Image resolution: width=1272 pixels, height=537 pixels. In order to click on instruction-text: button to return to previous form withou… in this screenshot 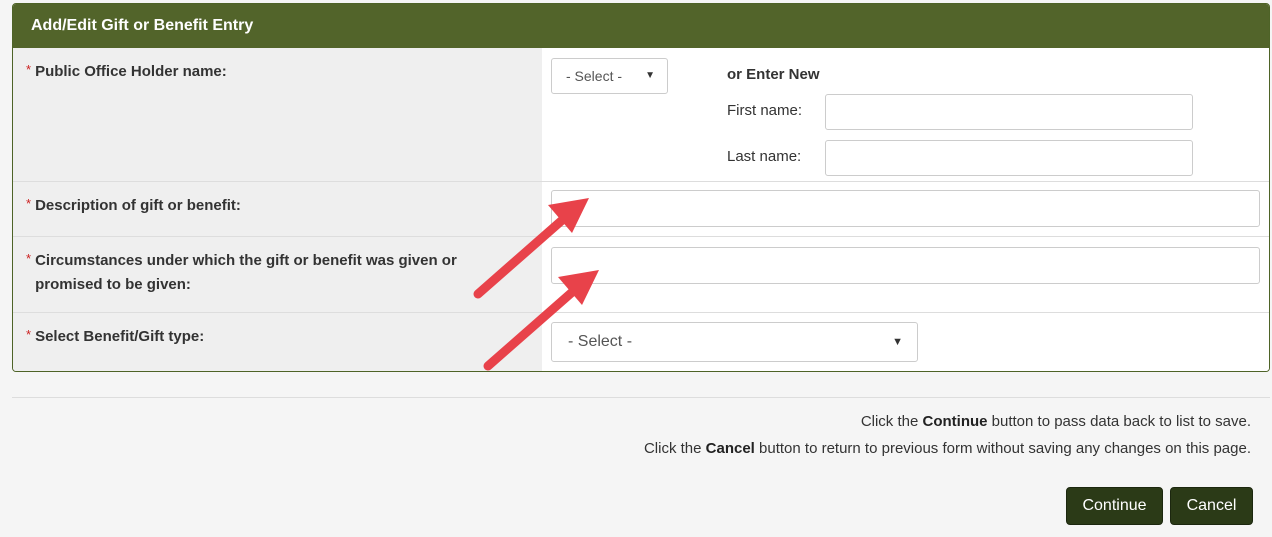, I will do `click(1002, 448)`.